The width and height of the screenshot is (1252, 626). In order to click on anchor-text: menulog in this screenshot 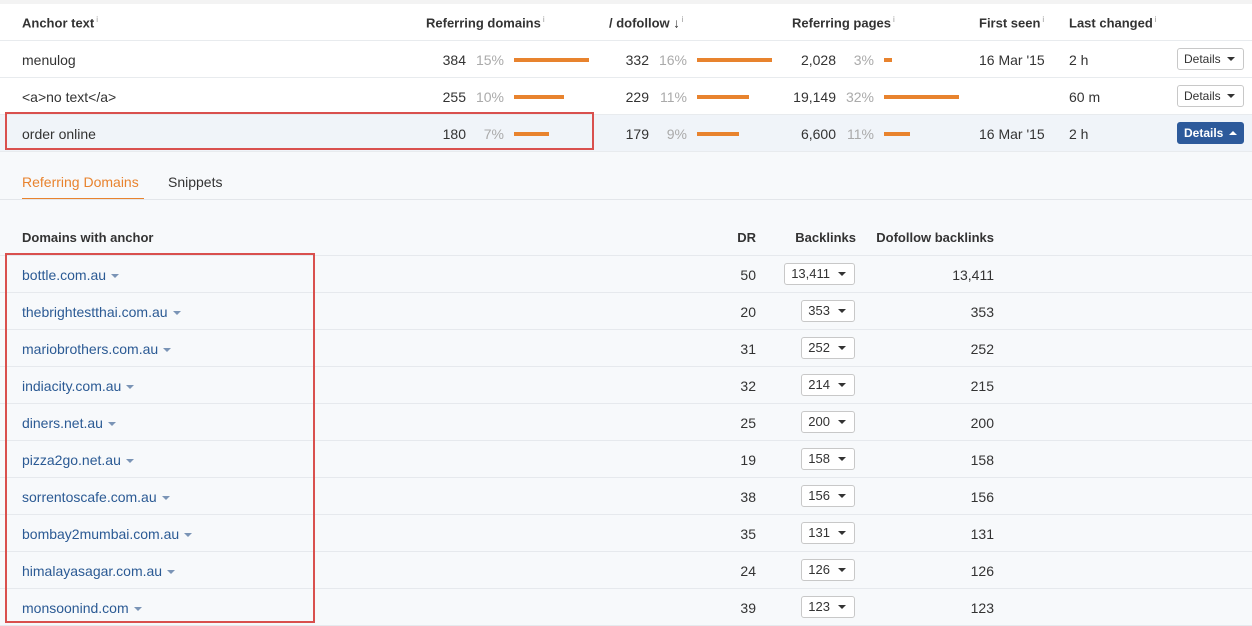, I will do `click(49, 60)`.